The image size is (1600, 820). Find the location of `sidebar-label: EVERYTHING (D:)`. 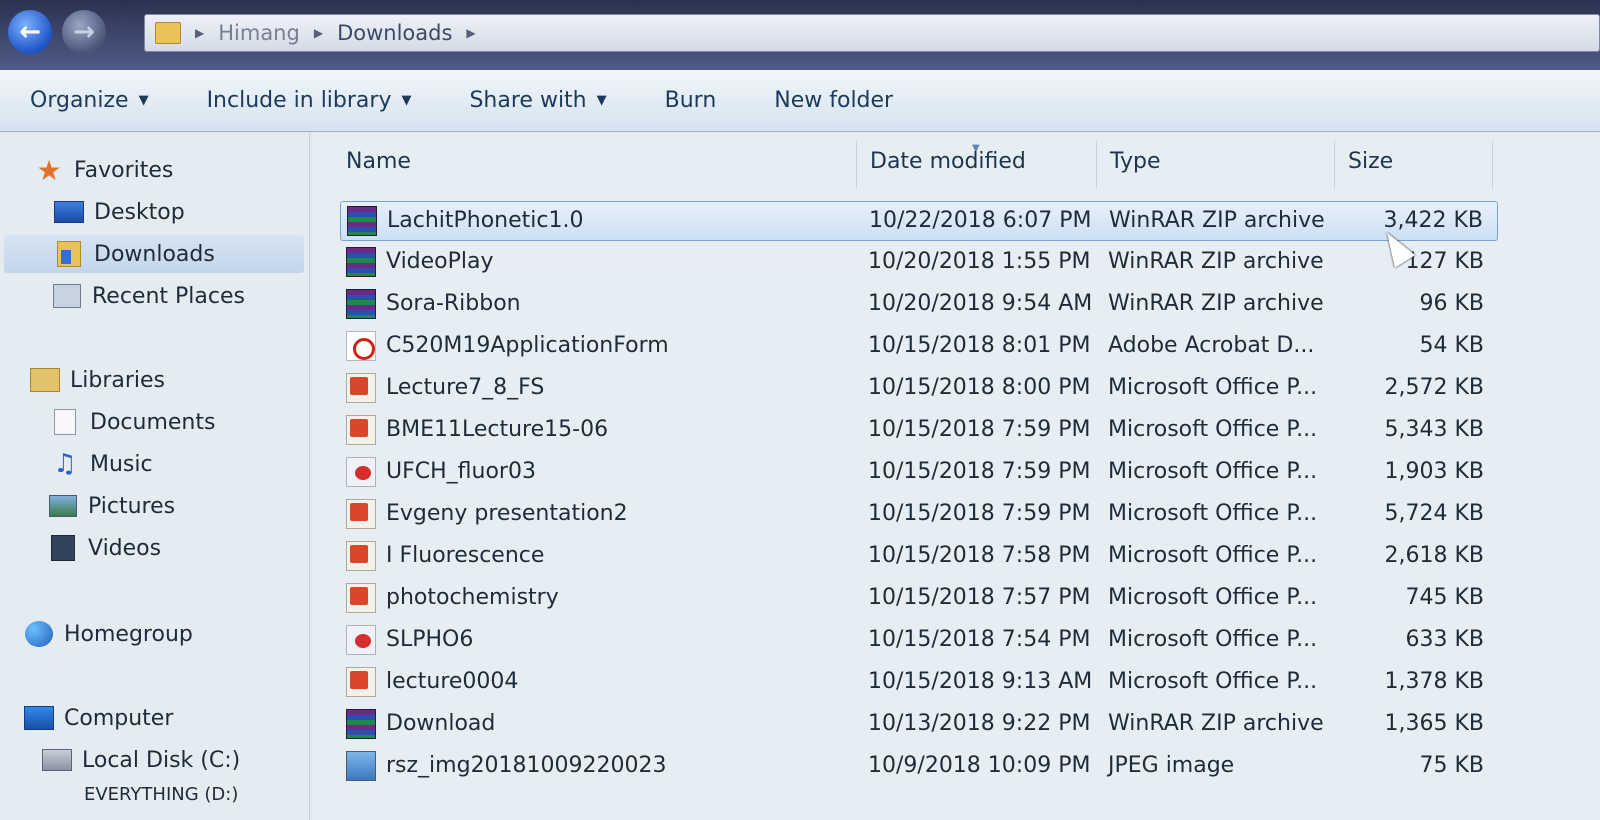

sidebar-label: EVERYTHING (D:) is located at coordinates (161, 794).